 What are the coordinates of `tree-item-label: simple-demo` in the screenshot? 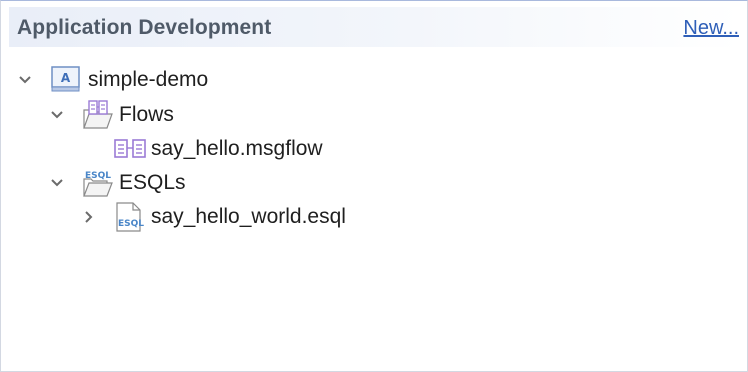 It's located at (148, 79).